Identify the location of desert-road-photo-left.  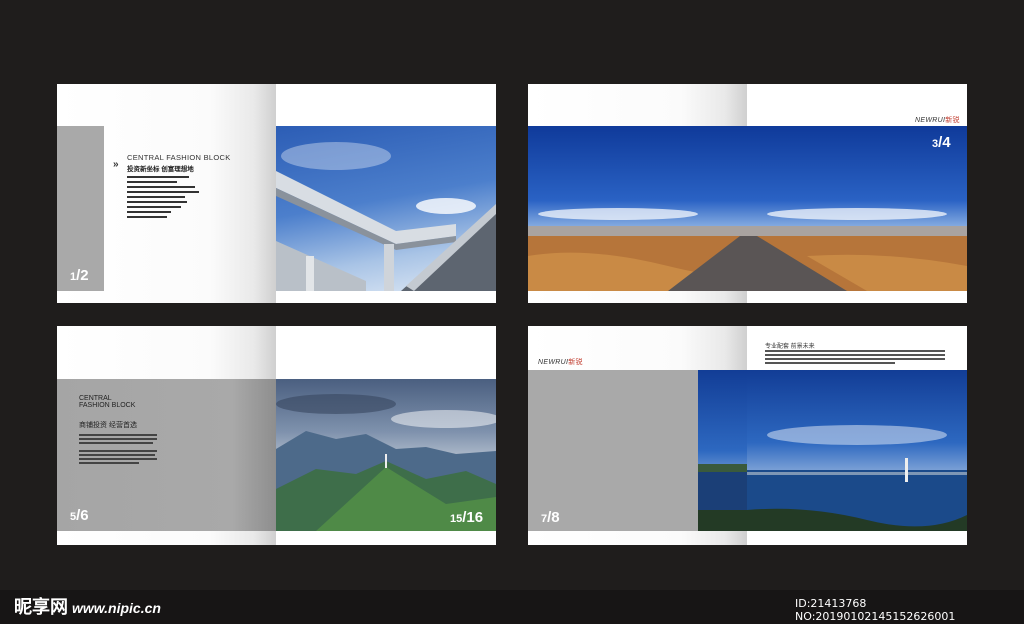
(637, 208).